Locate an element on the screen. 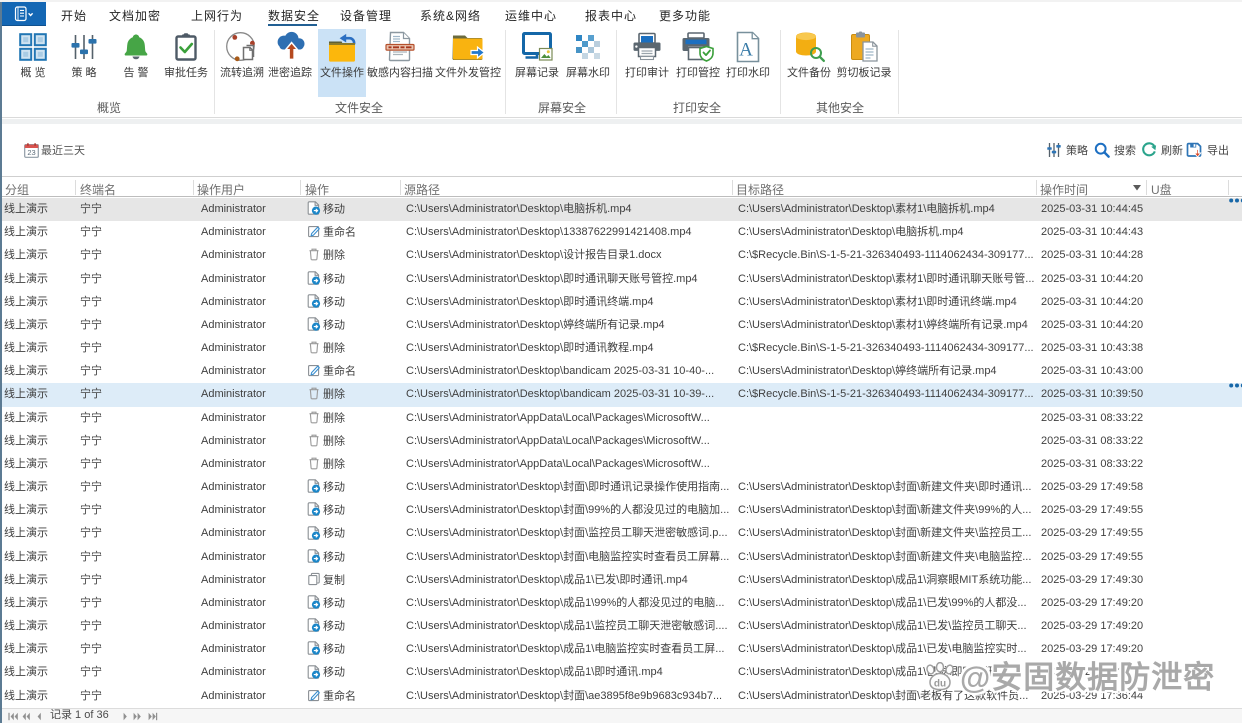 Image resolution: width=1242 pixels, height=723 pixels. svg-text: A is located at coordinates (746, 50).